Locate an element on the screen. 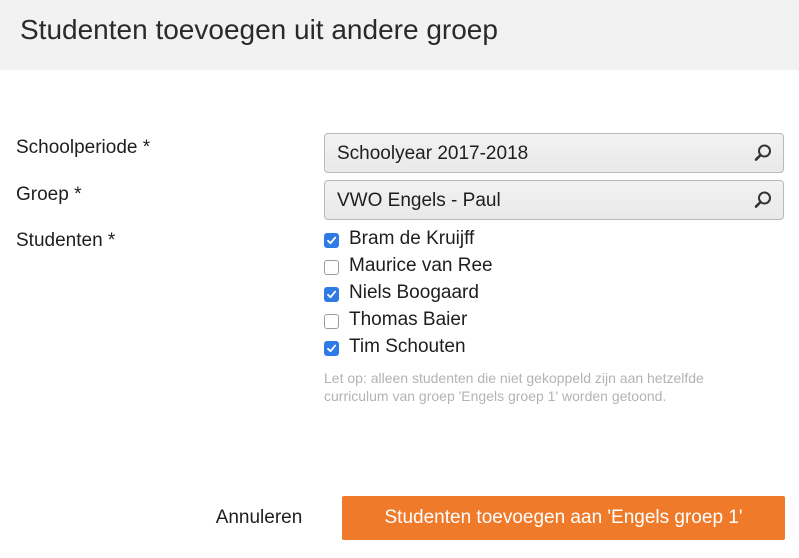 The image size is (799, 558). schoolperiode-lookup: Schoolyear 2017-2018 is located at coordinates (554, 153).